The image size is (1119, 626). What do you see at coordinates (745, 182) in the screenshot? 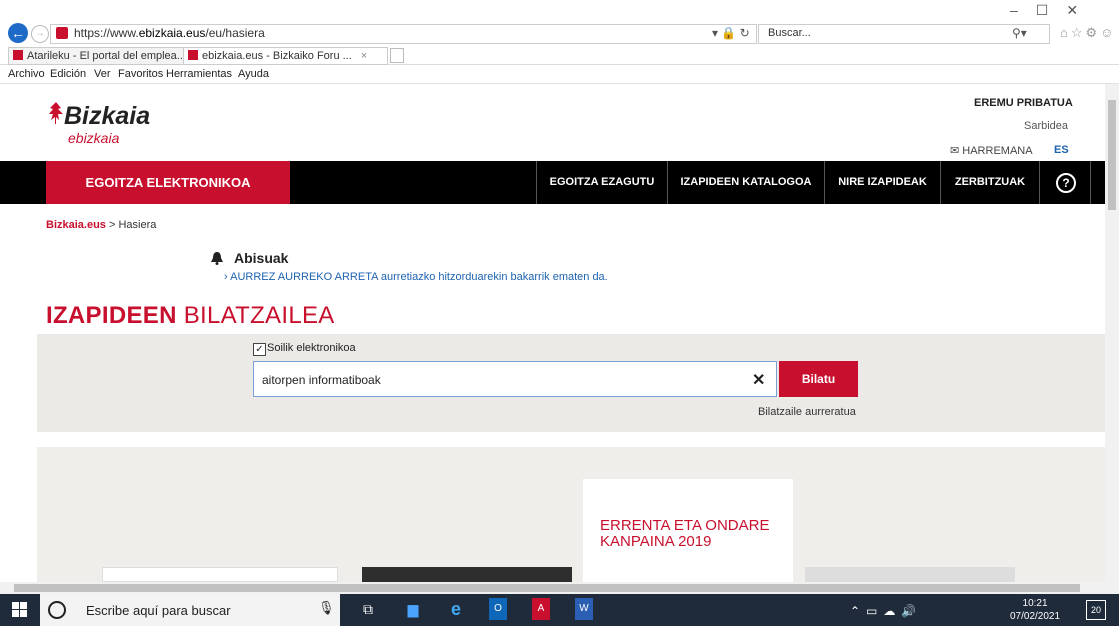
I see `nav-izapideen-katalogoa: IZAPIDEEN KATALOGOA` at bounding box center [745, 182].